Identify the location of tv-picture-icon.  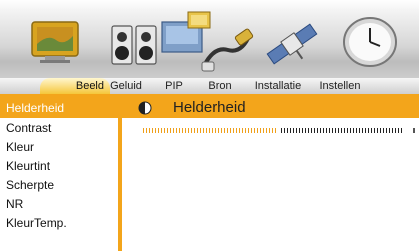
(55, 43).